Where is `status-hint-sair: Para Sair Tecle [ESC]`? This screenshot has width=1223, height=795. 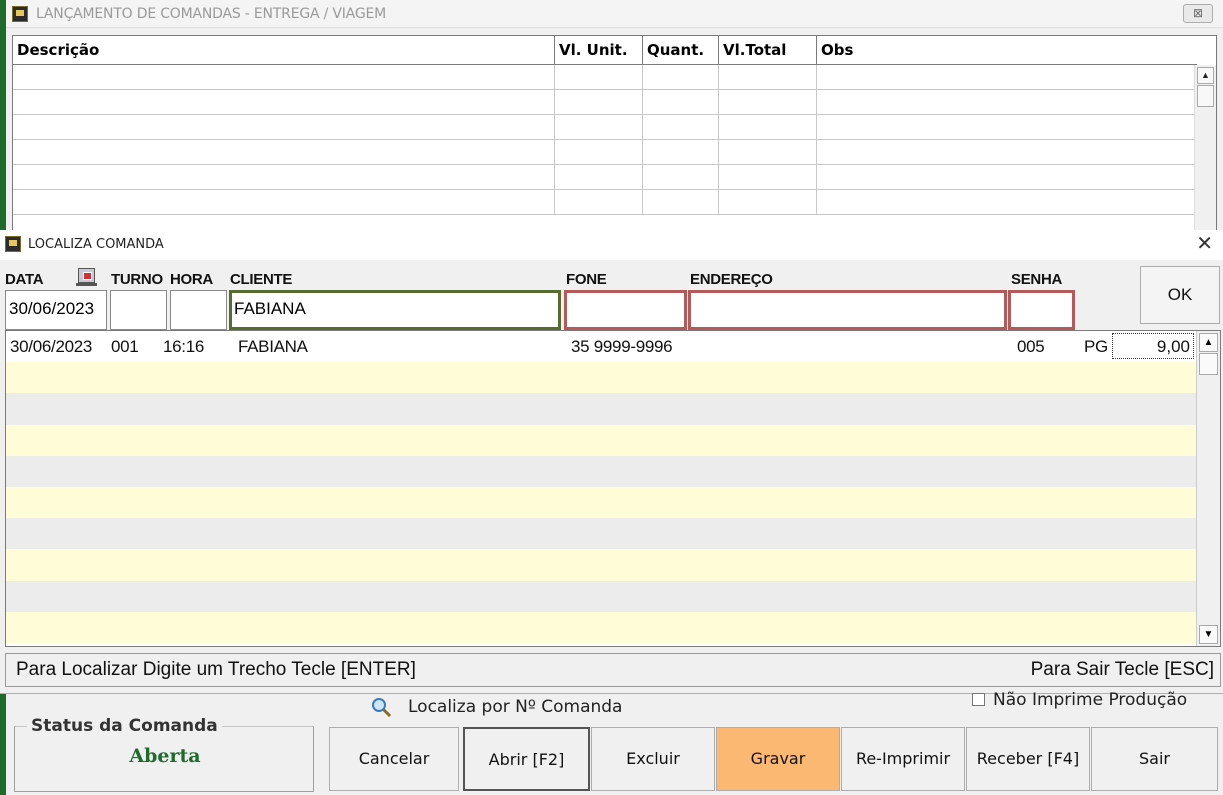 status-hint-sair: Para Sair Tecle [ESC] is located at coordinates (1122, 669).